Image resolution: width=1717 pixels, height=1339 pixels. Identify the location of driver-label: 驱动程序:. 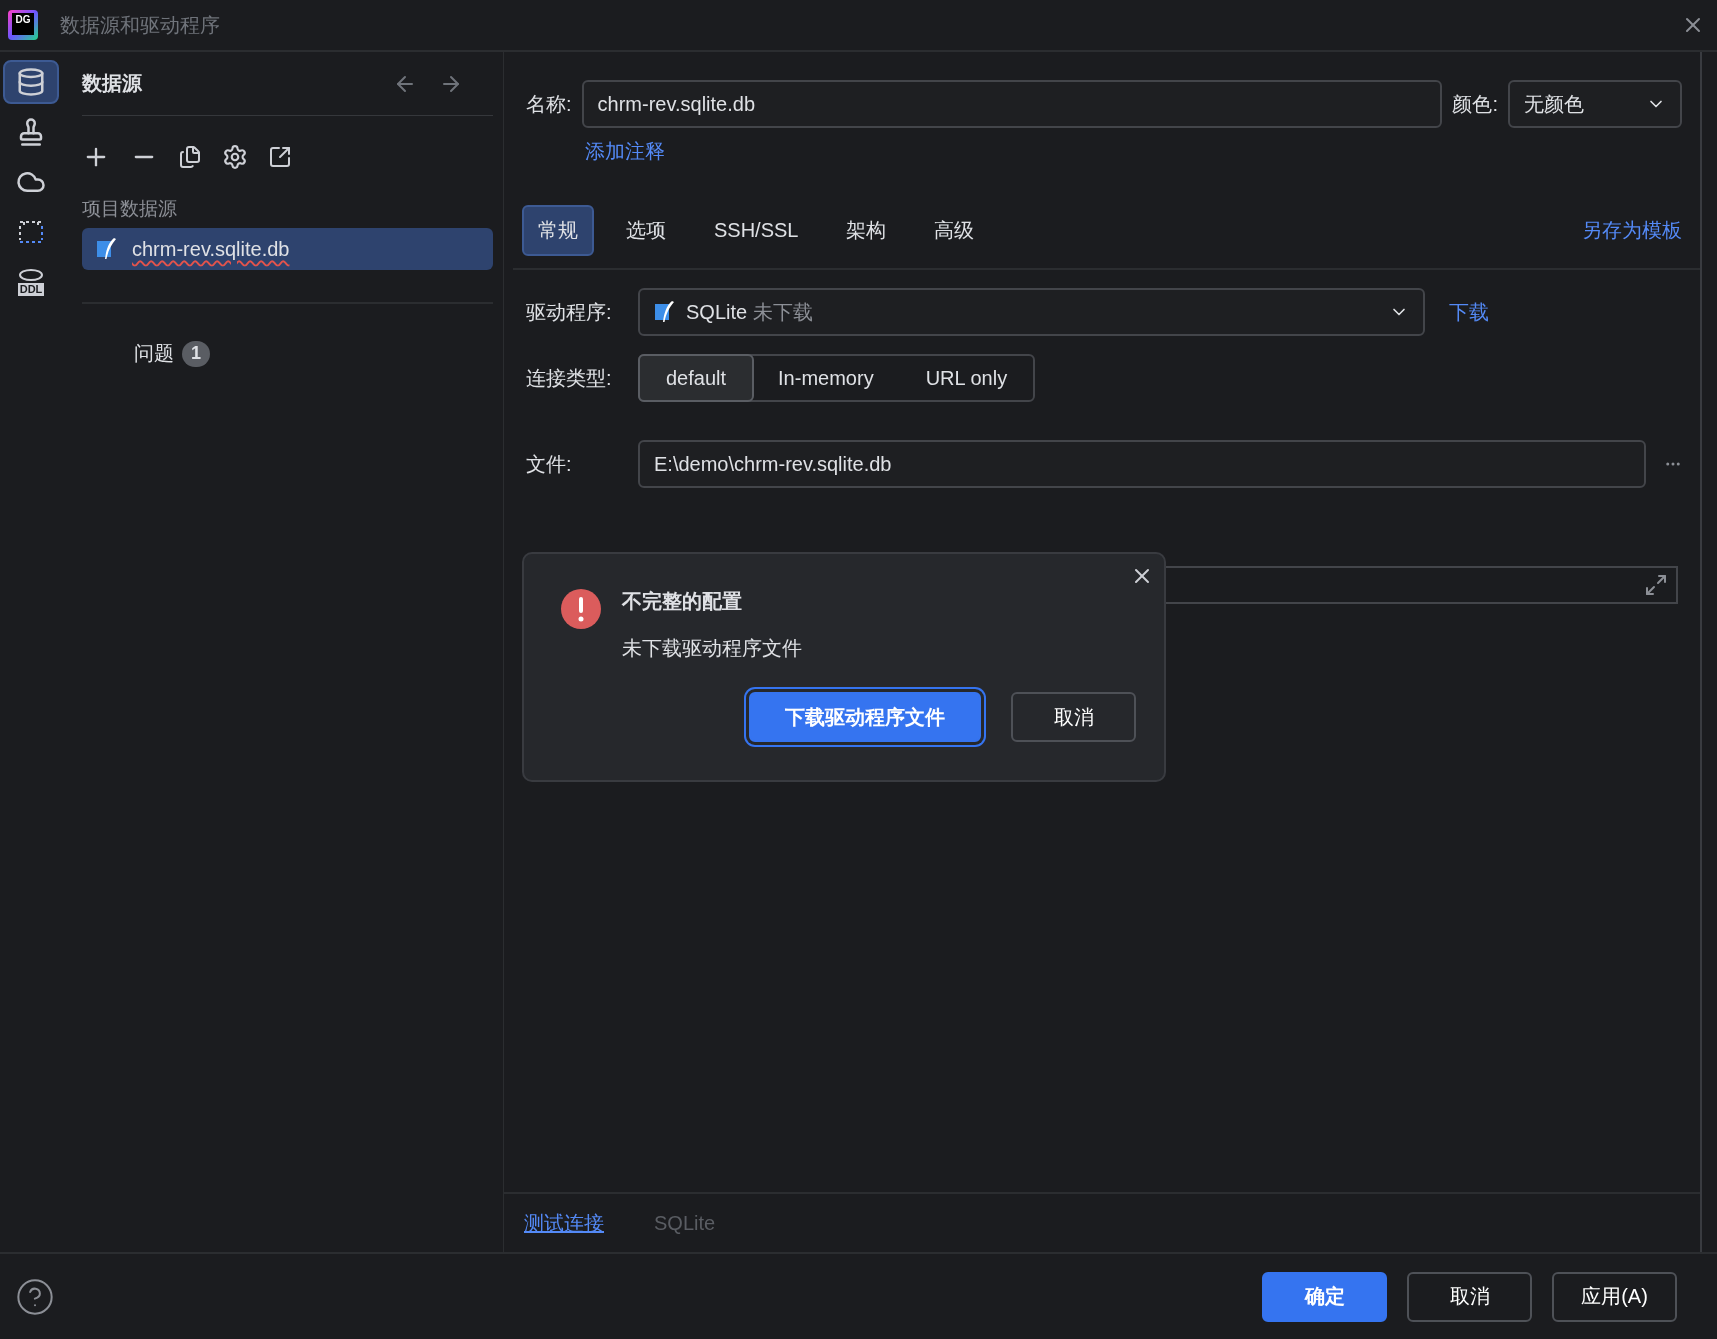
(569, 312).